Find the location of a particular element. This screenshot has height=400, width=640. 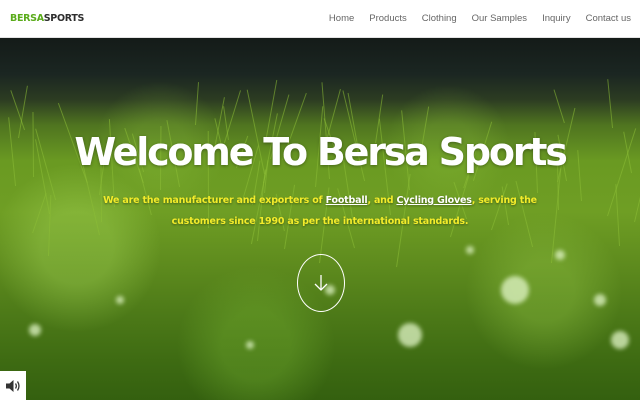

football-link: Football is located at coordinates (347, 200).